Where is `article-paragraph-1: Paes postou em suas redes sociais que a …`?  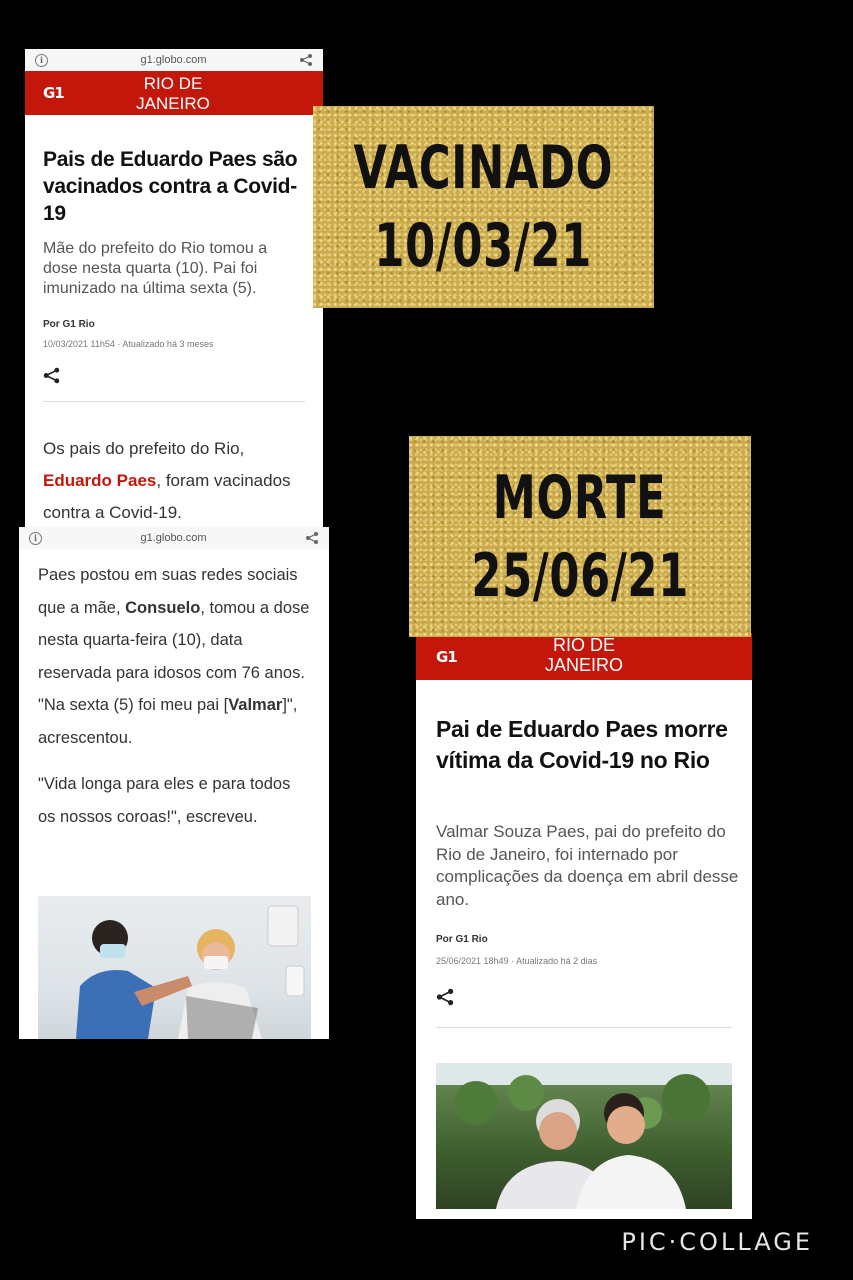
article-paragraph-1: Paes postou em suas redes sociais que a … is located at coordinates (175, 656).